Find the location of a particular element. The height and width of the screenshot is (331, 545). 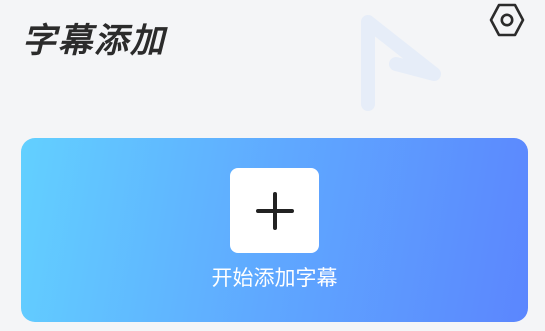

settings-button is located at coordinates (507, 20).